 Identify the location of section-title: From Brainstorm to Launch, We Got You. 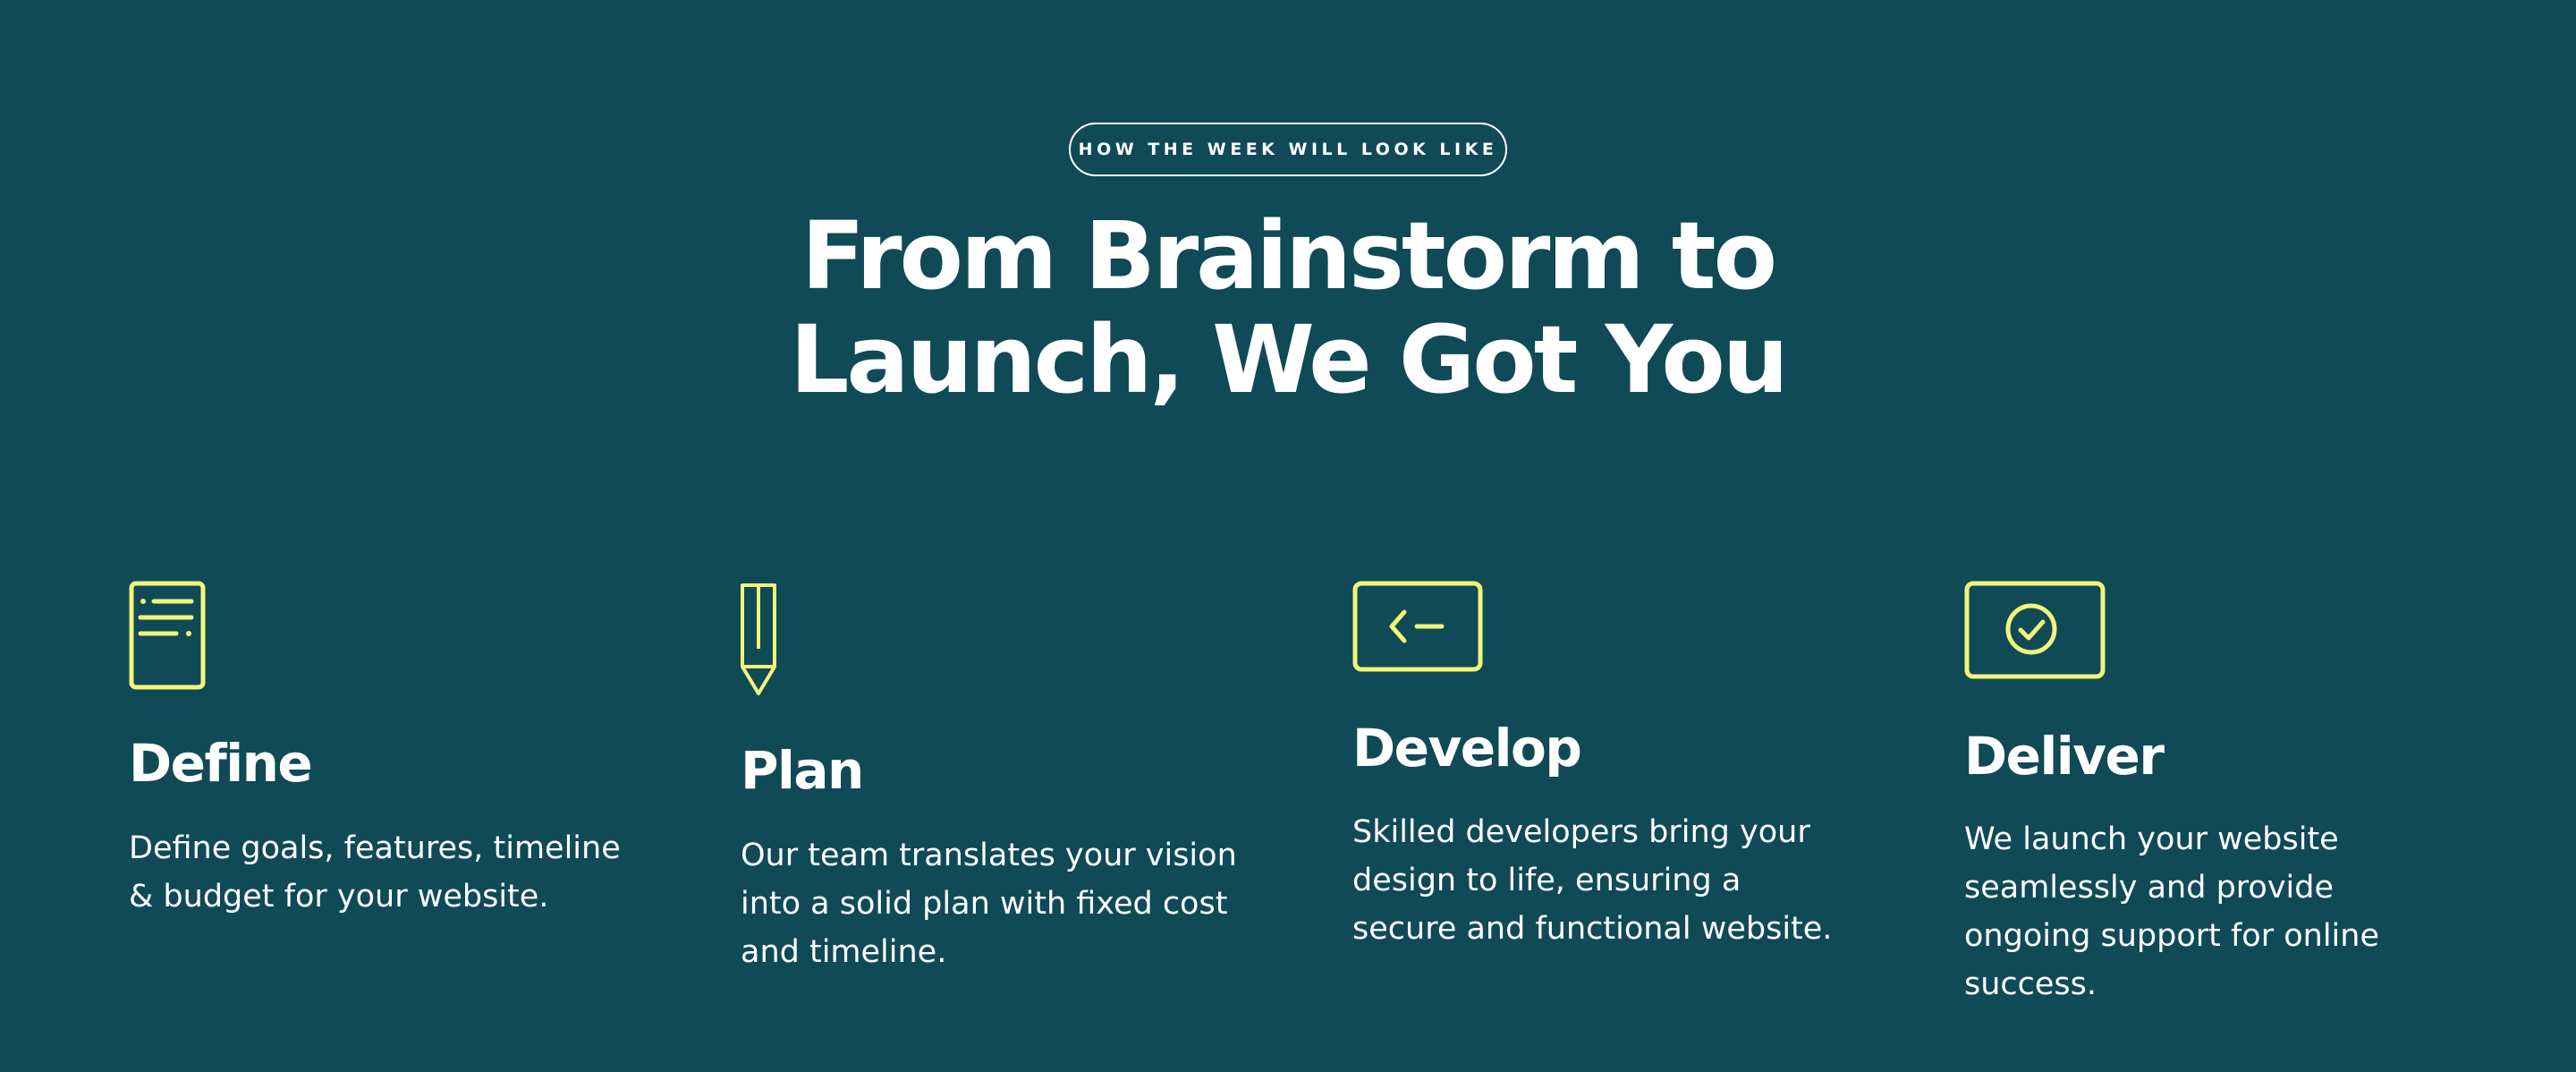
(1288, 308).